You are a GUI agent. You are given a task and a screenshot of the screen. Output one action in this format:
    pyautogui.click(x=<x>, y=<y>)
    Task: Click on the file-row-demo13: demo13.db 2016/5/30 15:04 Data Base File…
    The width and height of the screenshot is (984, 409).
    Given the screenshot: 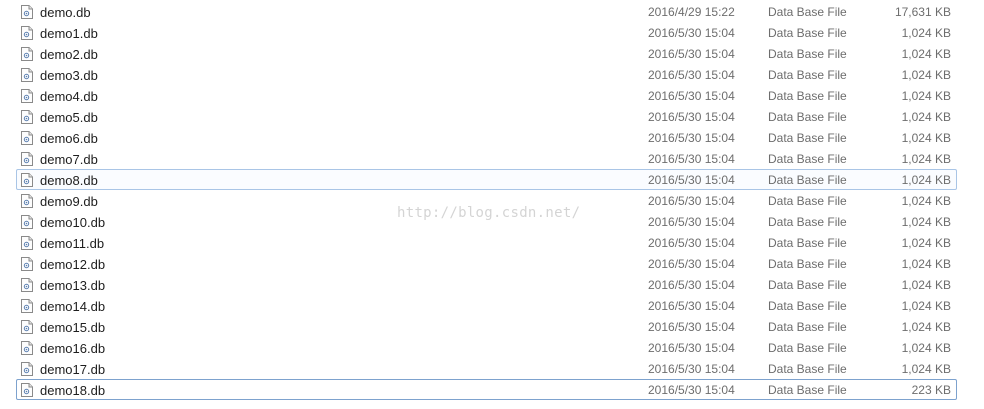 What is the action you would take?
    pyautogui.click(x=486, y=284)
    